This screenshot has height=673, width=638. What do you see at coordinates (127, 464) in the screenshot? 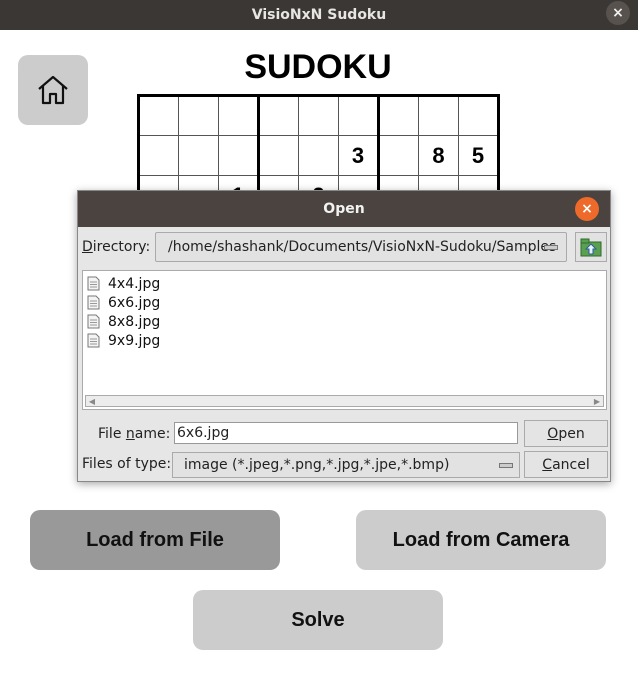
I see `files-of-type-label: Files of type:` at bounding box center [127, 464].